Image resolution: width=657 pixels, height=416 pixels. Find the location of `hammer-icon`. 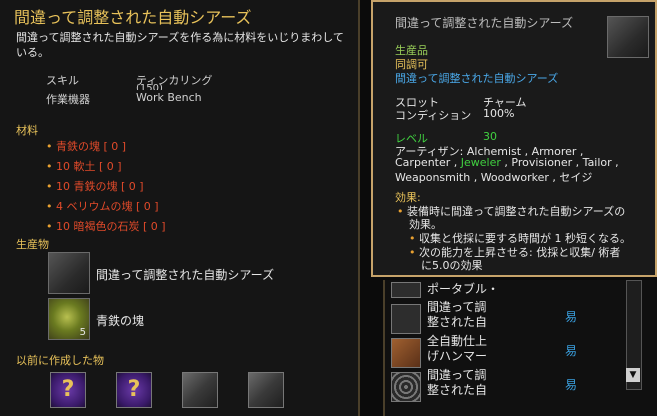

hammer-icon is located at coordinates (406, 353).